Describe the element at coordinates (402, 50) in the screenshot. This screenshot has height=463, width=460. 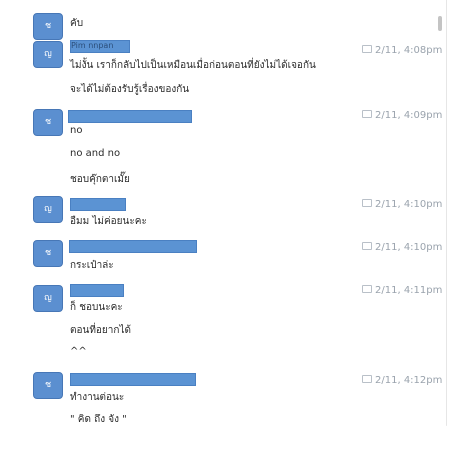
I see `message-timestamp: 2/11, 4:08pm` at that location.